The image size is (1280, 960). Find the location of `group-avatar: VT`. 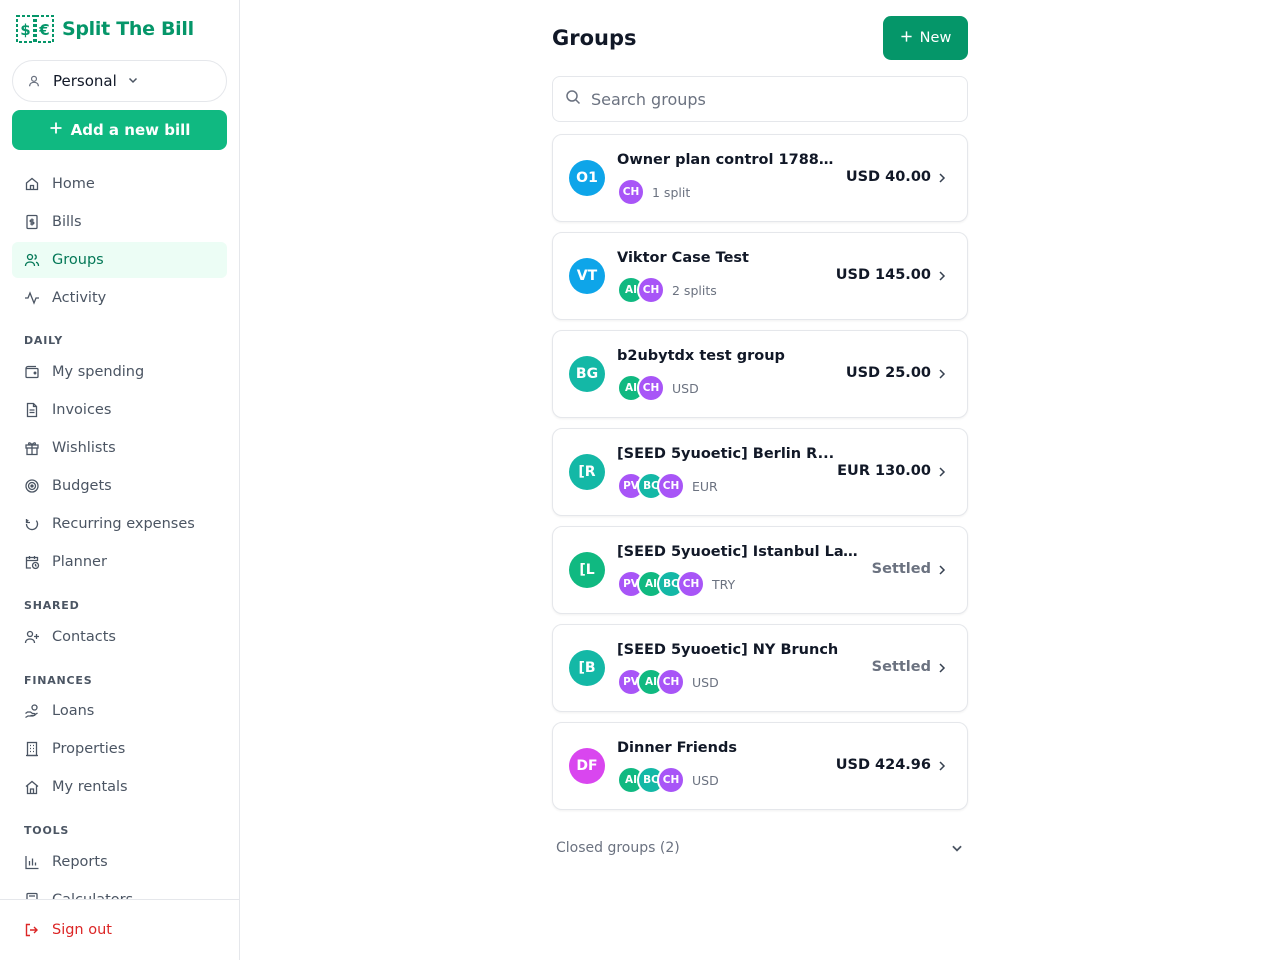

group-avatar: VT is located at coordinates (587, 276).